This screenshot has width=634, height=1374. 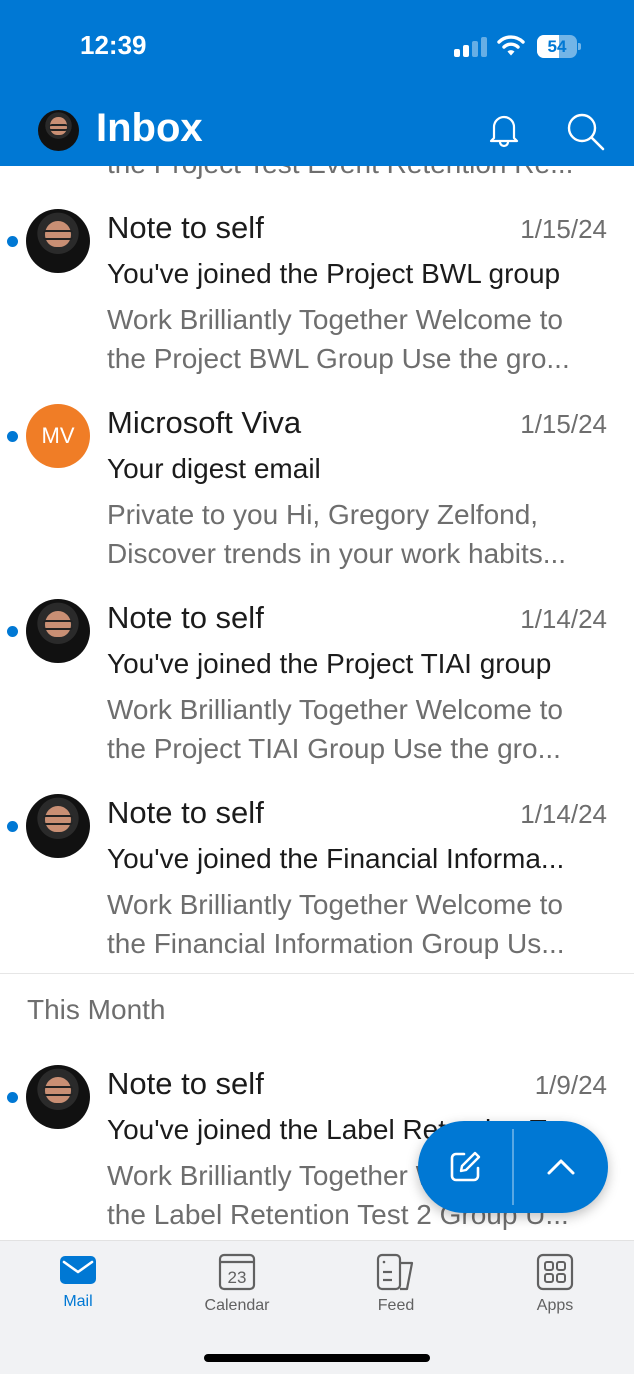 I want to click on tab-feed: Feed, so click(x=396, y=1284).